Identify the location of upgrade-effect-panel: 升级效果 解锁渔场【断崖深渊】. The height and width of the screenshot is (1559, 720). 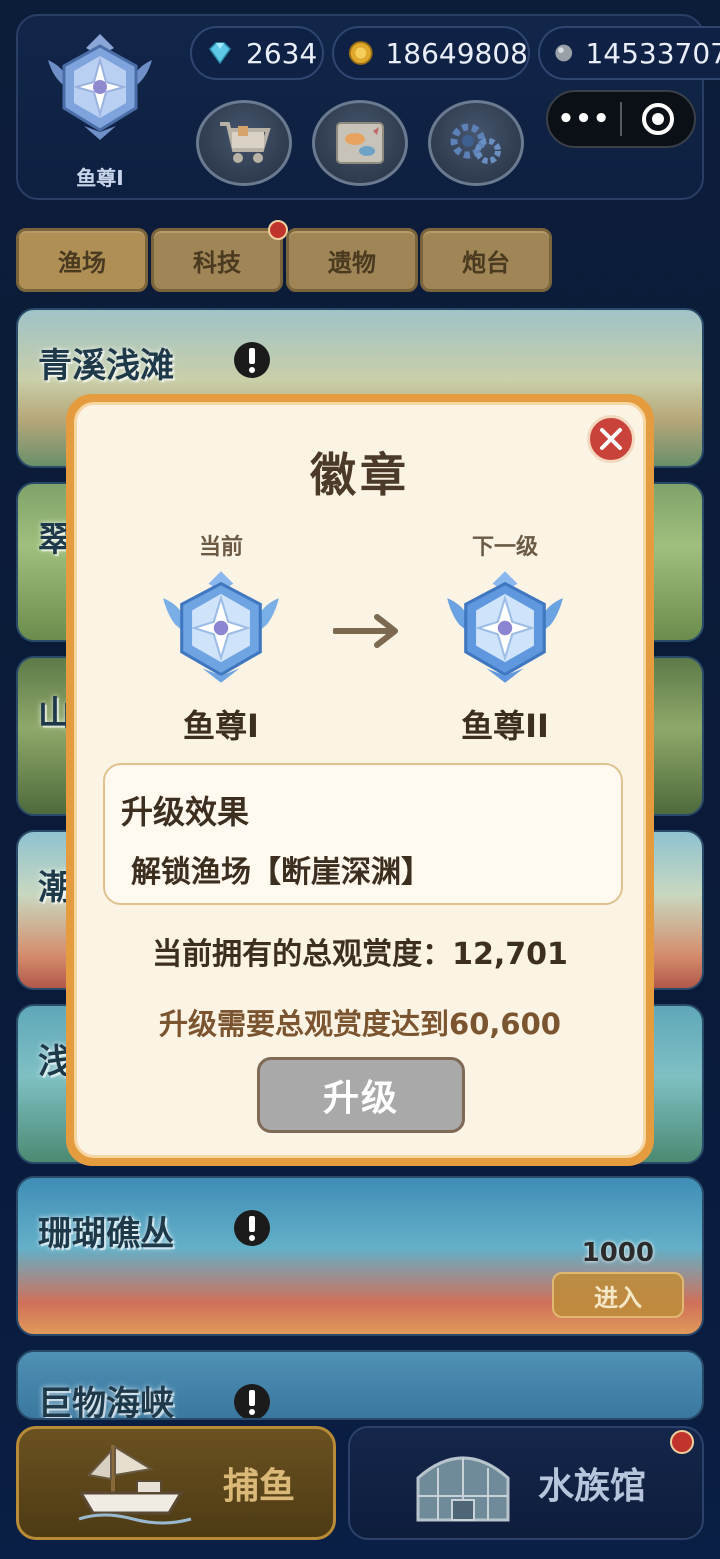
(363, 834).